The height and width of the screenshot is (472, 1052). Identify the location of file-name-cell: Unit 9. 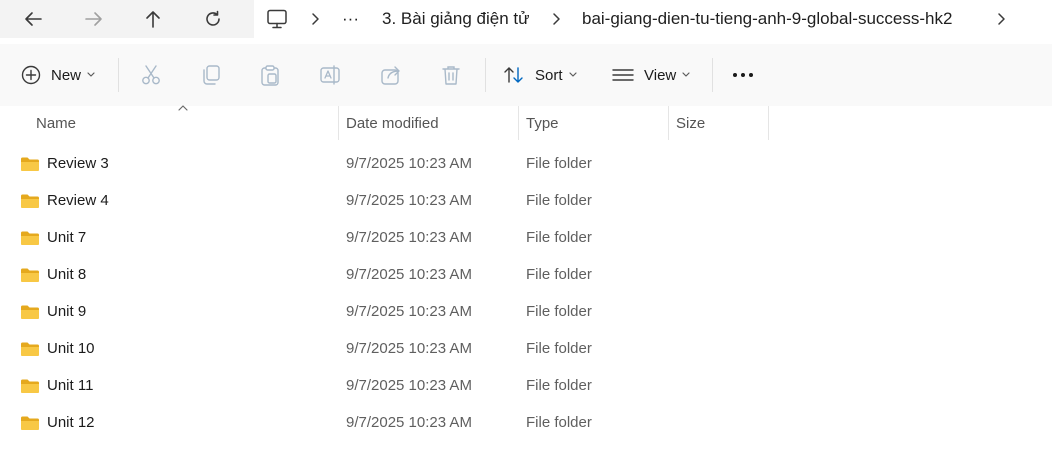
(53, 311).